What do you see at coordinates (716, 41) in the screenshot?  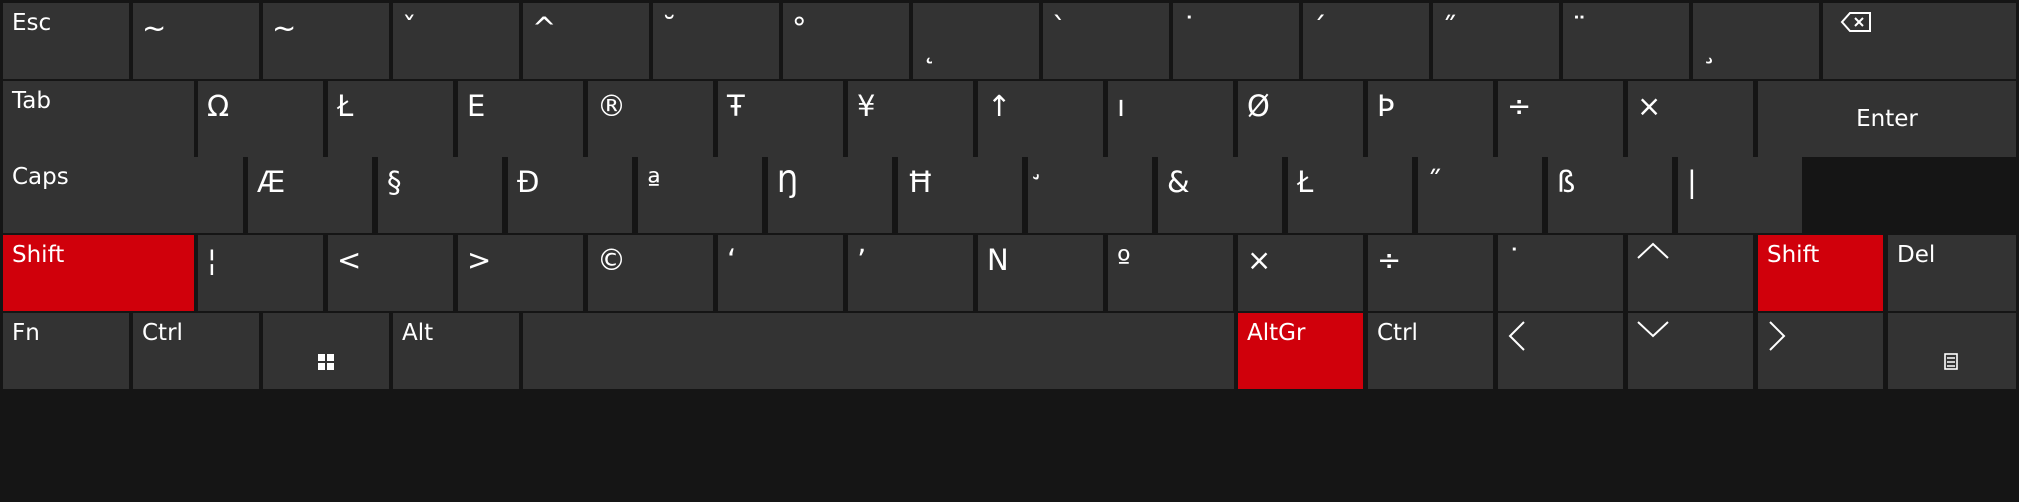 I see `key-k-5: ˘` at bounding box center [716, 41].